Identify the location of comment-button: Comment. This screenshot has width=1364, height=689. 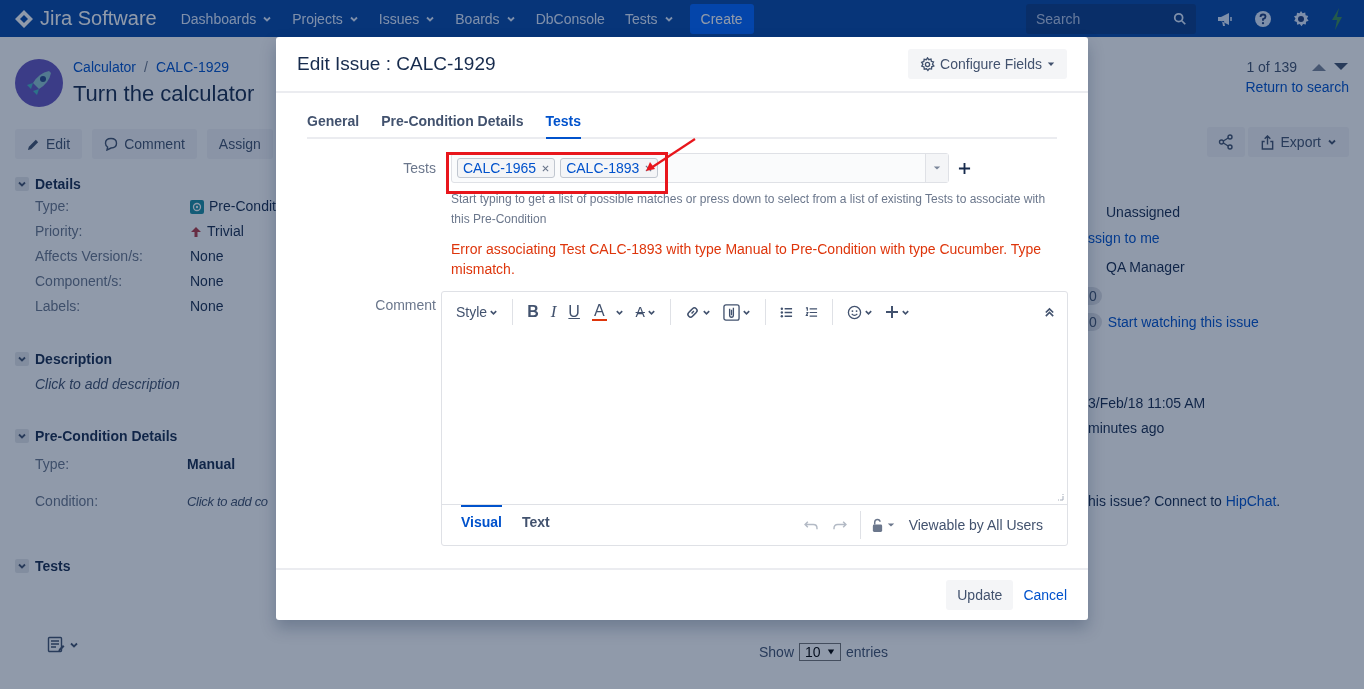
(144, 144).